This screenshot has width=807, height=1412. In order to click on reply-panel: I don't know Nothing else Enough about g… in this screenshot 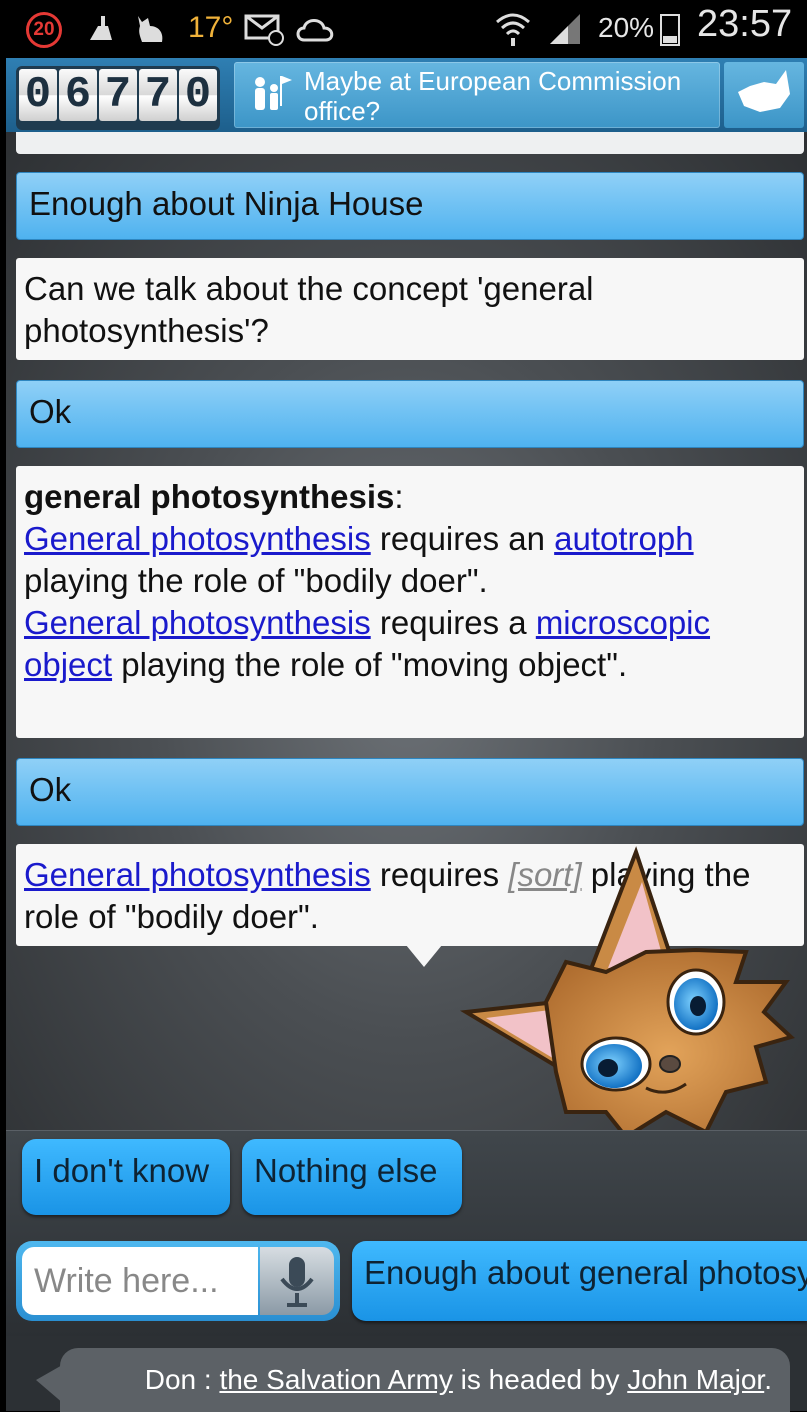, I will do `click(406, 1233)`.